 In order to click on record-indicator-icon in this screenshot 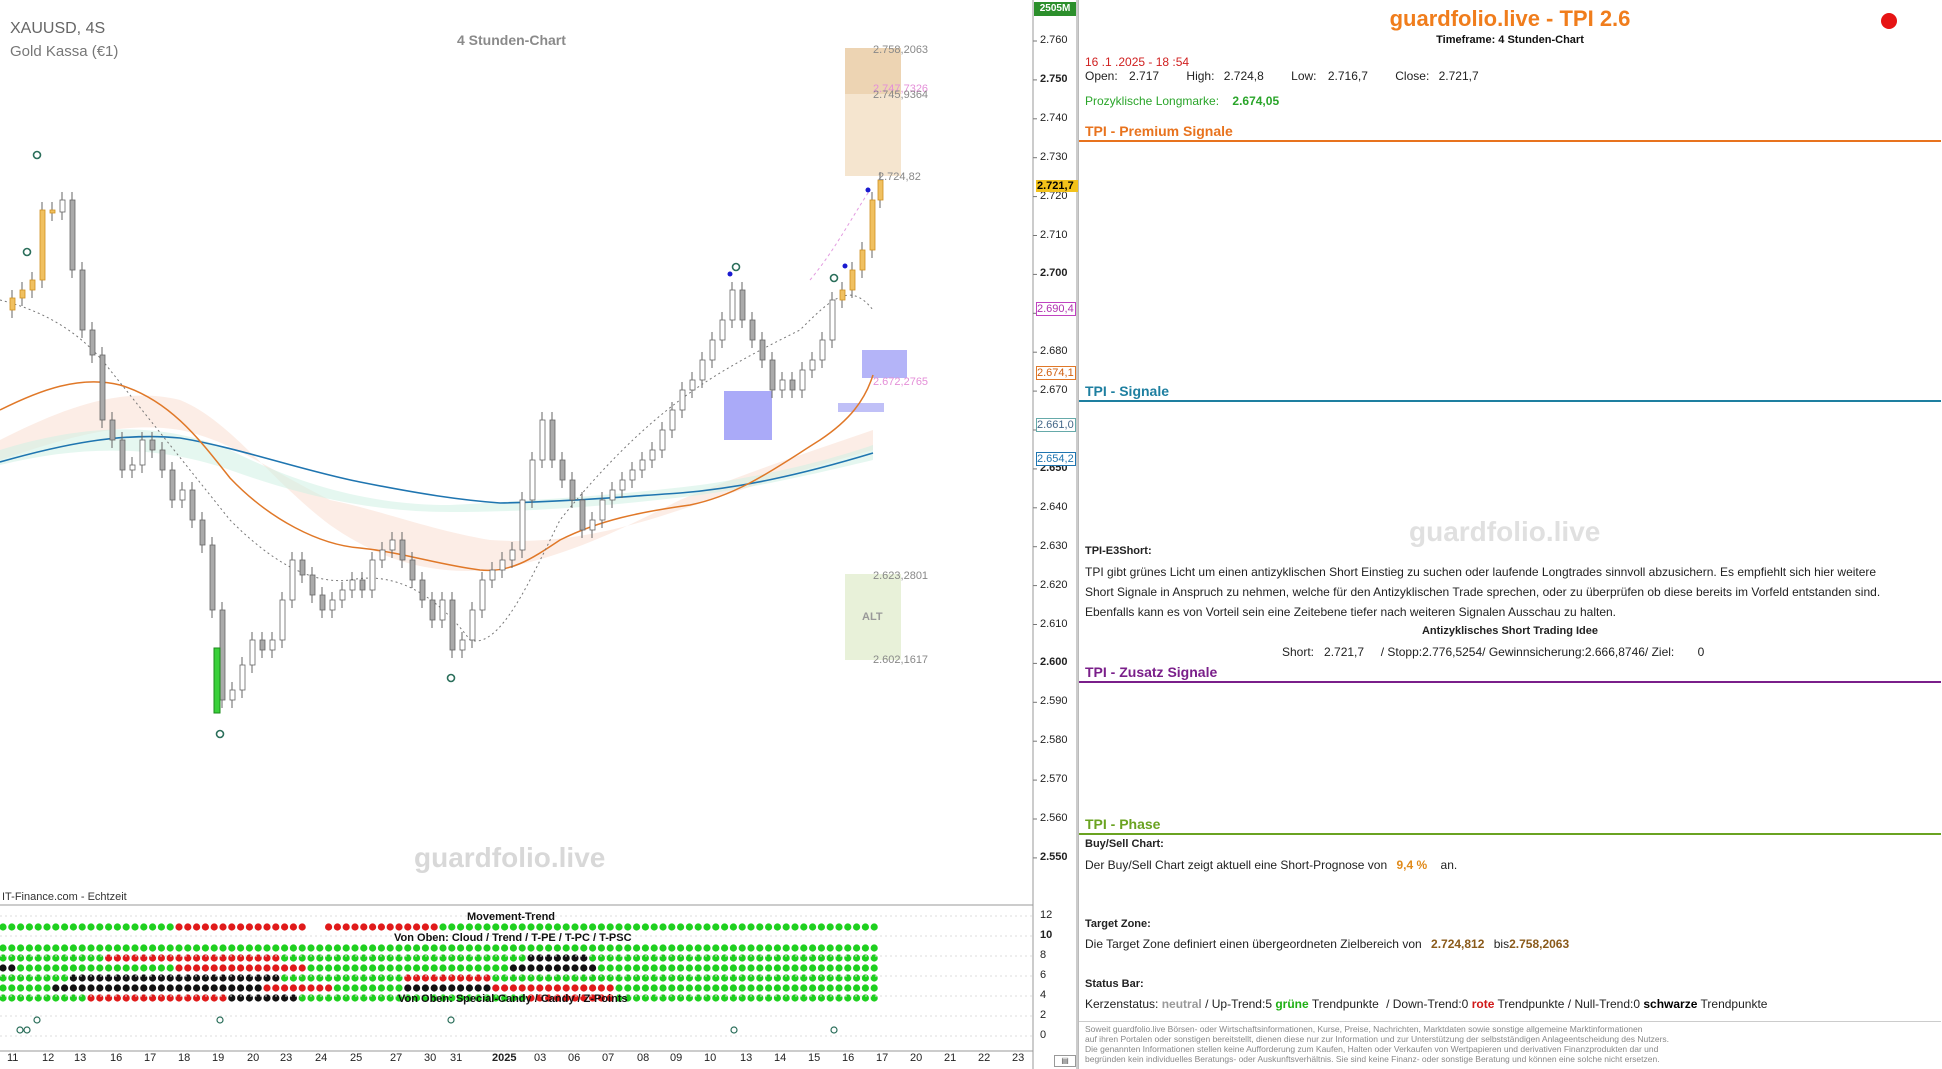, I will do `click(1889, 21)`.